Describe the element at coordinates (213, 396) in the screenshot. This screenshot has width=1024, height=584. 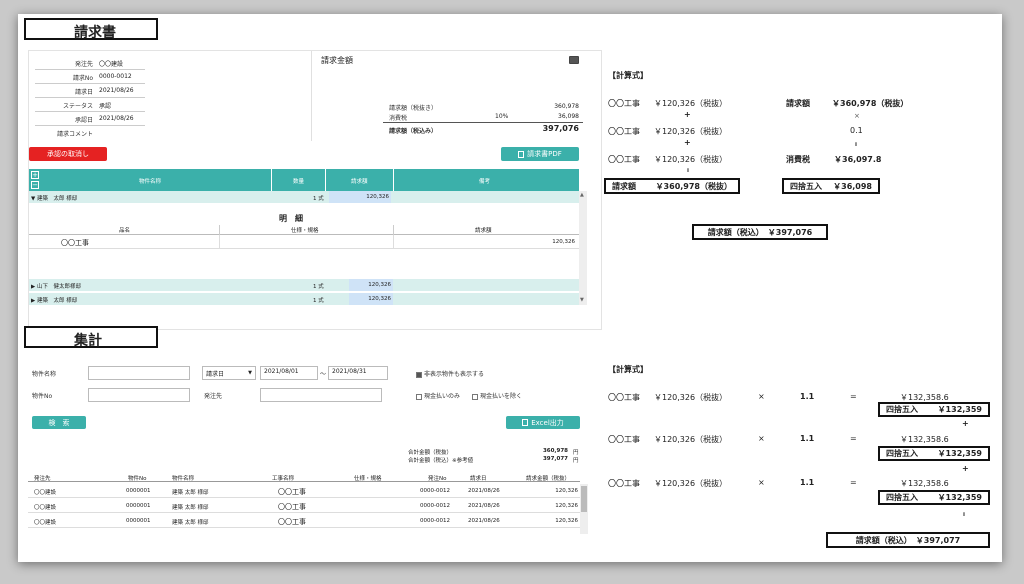
I see `vendor-label: 発注先` at that location.